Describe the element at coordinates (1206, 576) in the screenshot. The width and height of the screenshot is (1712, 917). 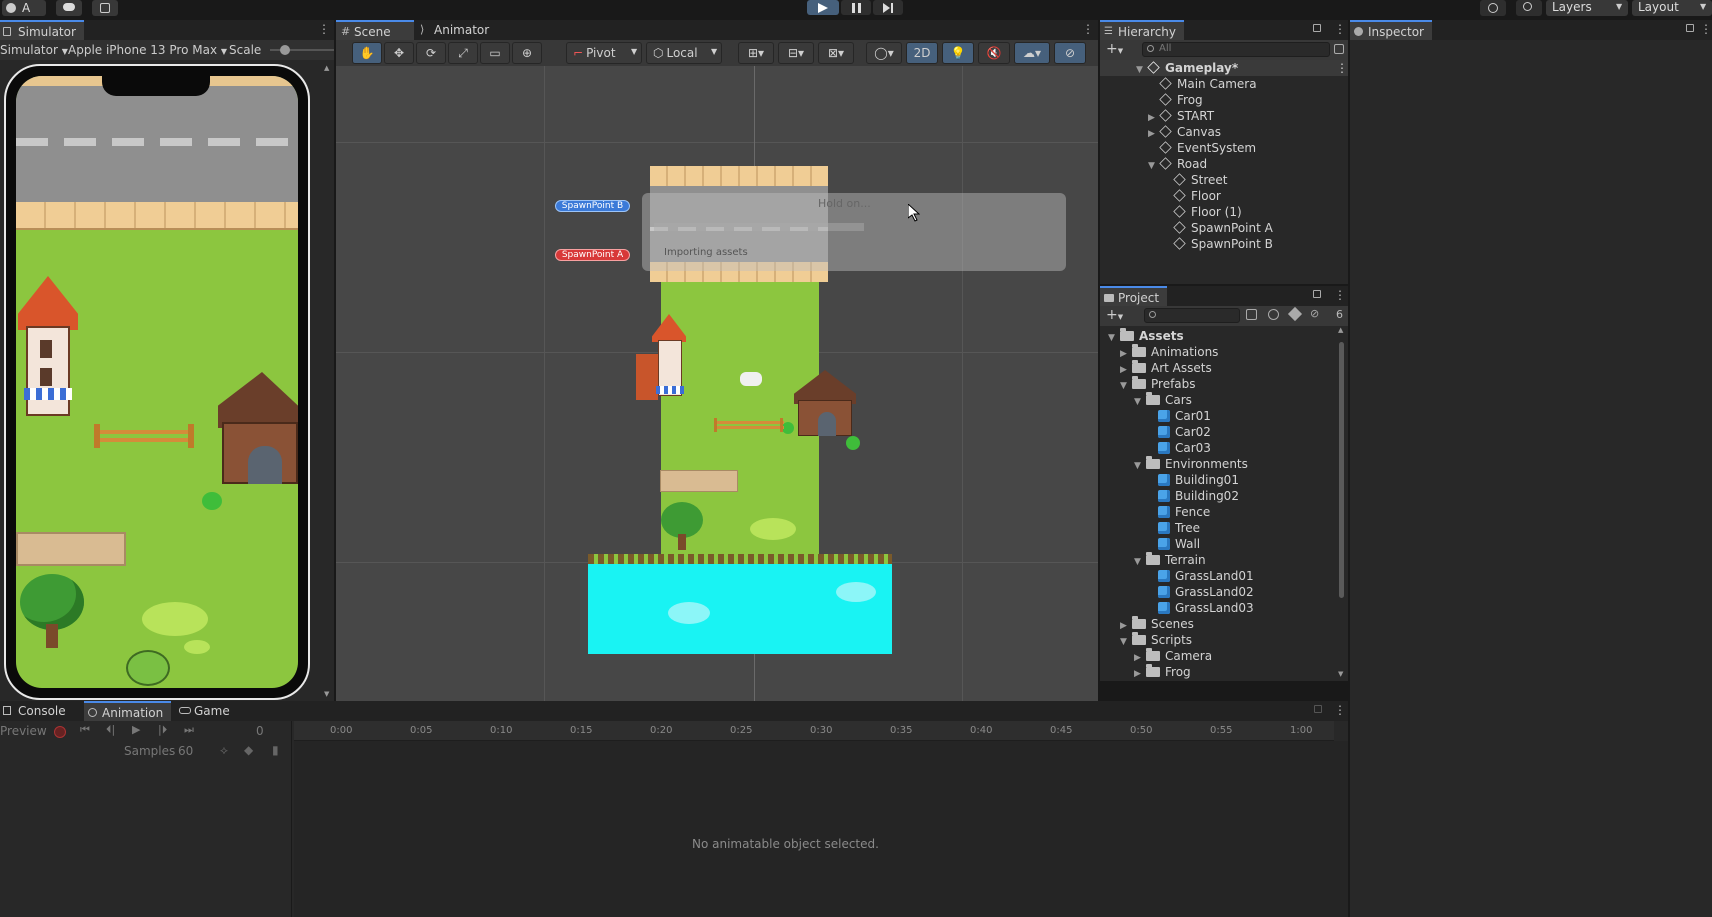
I see `project-item: GrassLand01` at that location.